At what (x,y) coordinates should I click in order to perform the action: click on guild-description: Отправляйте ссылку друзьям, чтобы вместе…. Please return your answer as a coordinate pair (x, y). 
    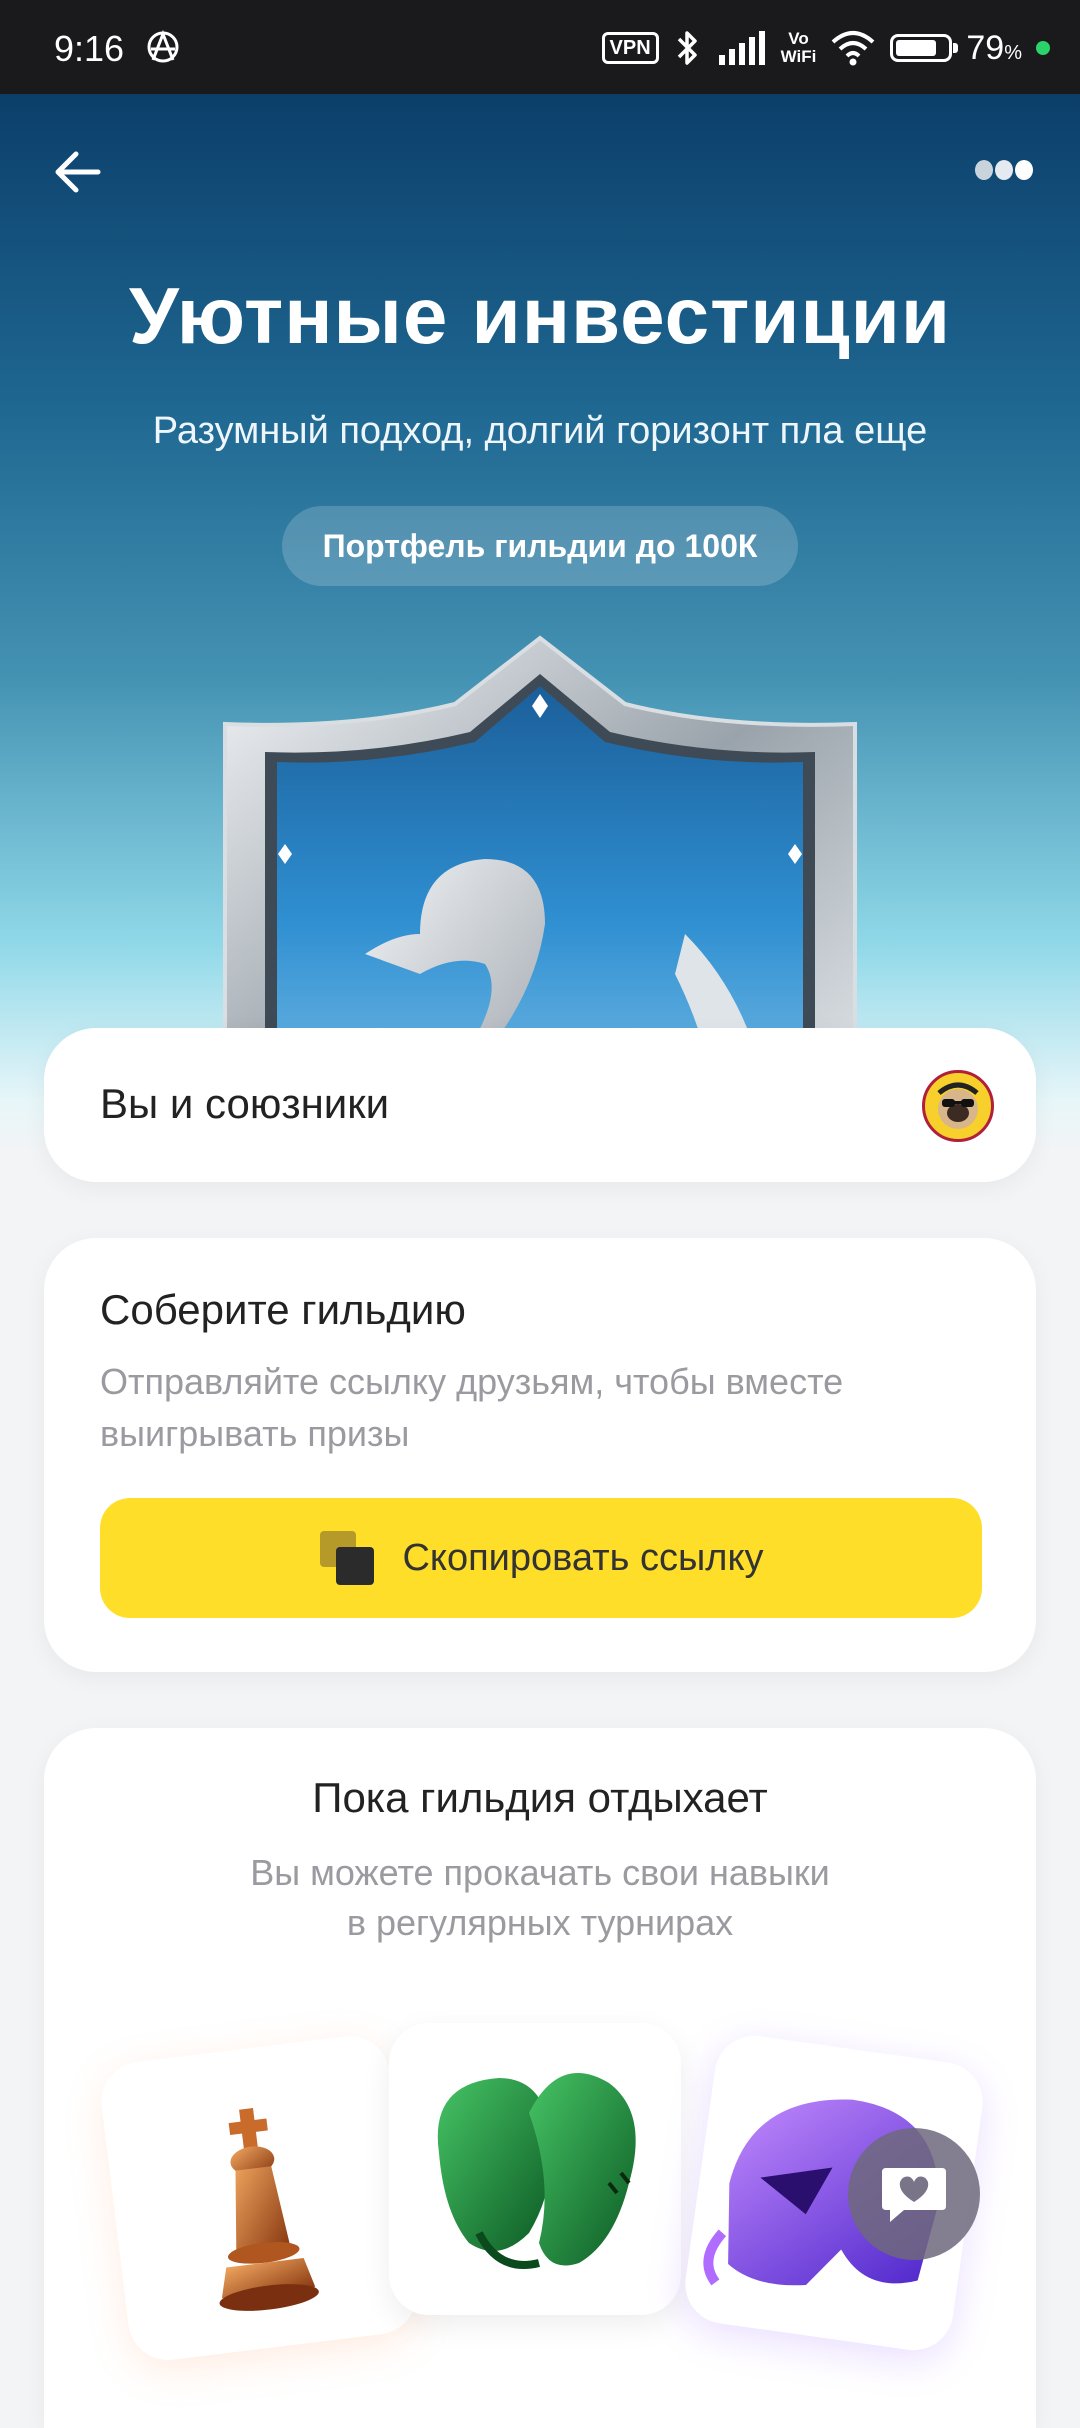
    Looking at the image, I should click on (472, 1407).